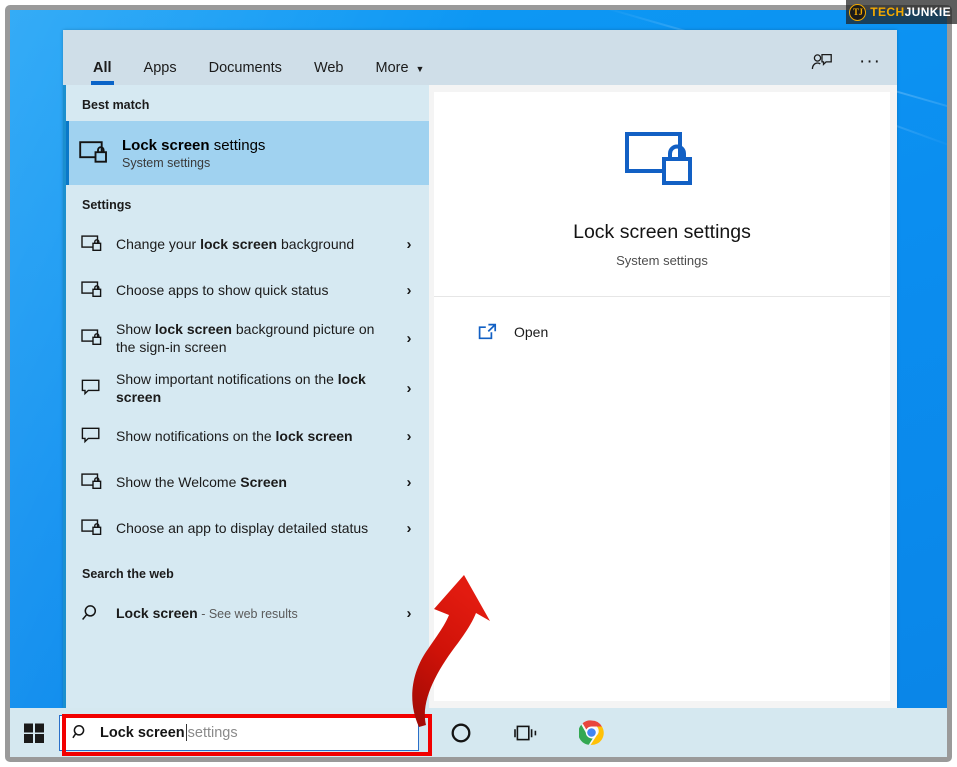 The width and height of the screenshot is (957, 767). What do you see at coordinates (328, 68) in the screenshot?
I see `tab-web-label: Web` at bounding box center [328, 68].